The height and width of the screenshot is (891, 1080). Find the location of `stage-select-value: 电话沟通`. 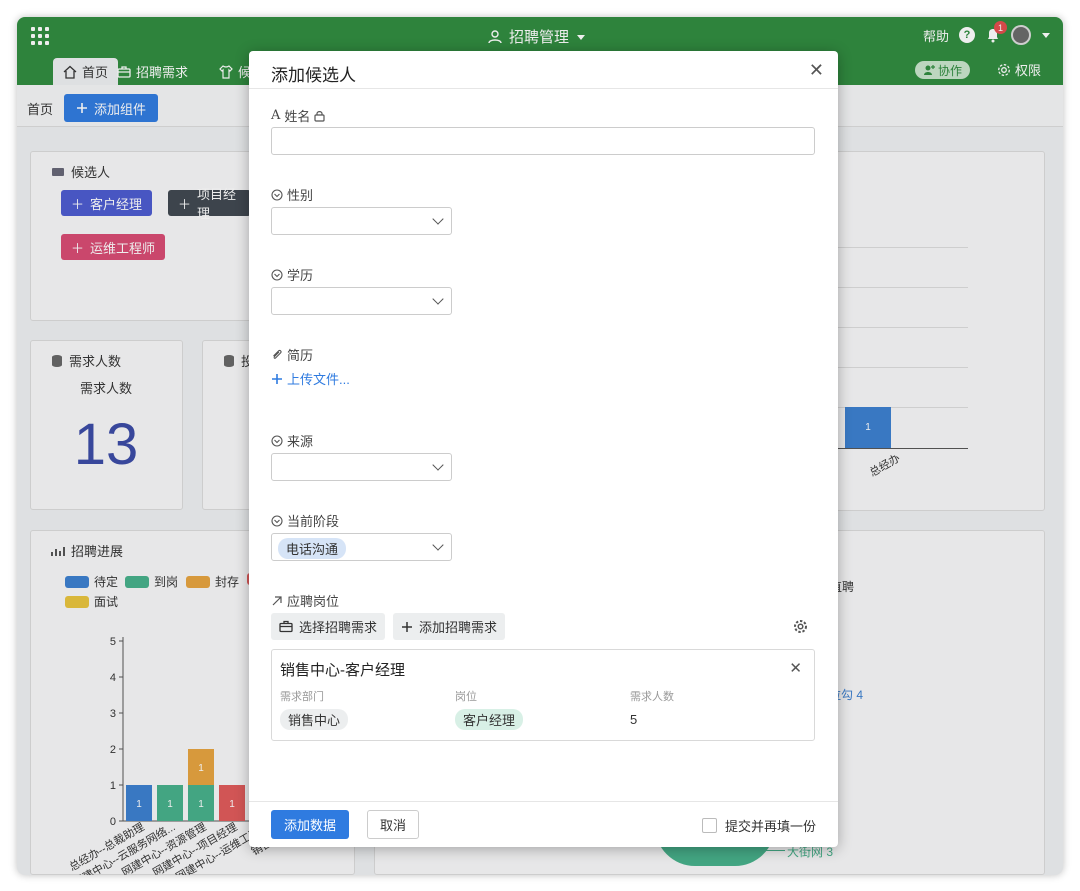

stage-select-value: 电话沟通 is located at coordinates (312, 548).